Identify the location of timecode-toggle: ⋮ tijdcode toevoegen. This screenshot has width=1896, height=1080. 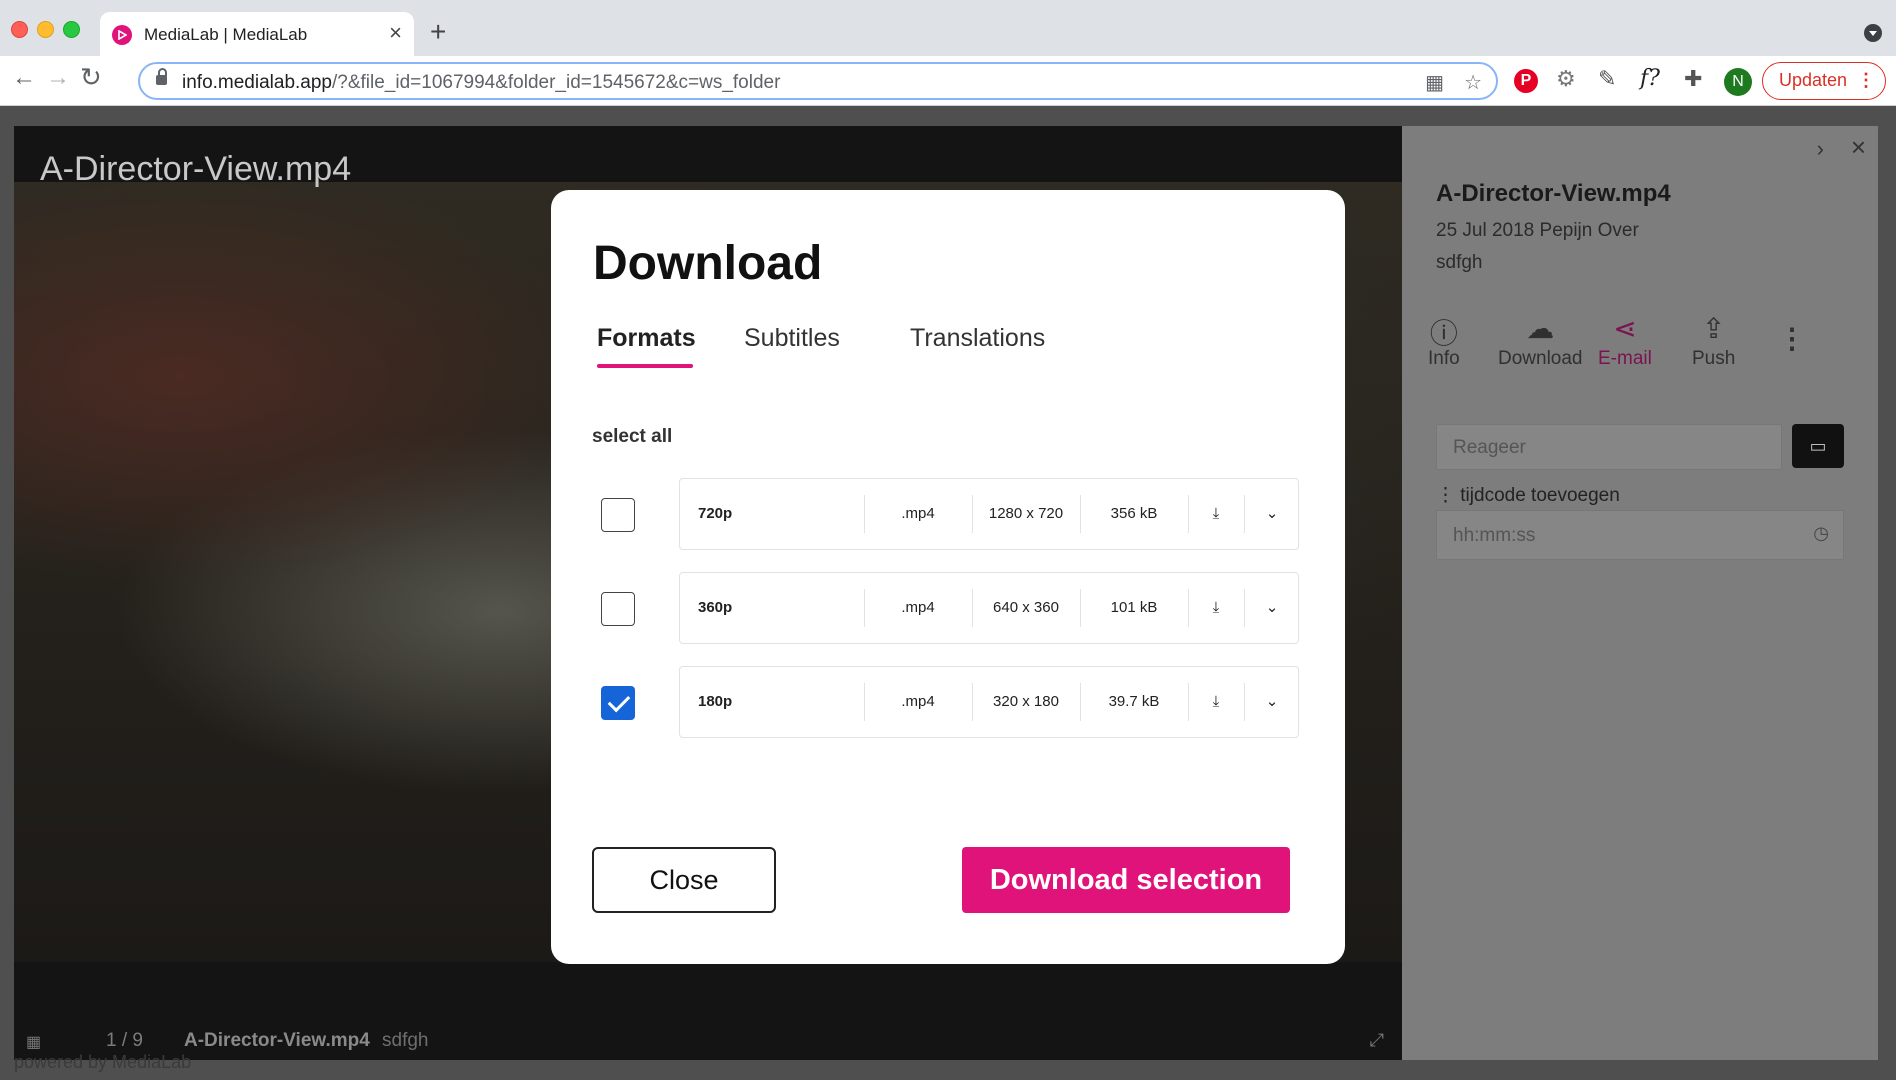
(1528, 495).